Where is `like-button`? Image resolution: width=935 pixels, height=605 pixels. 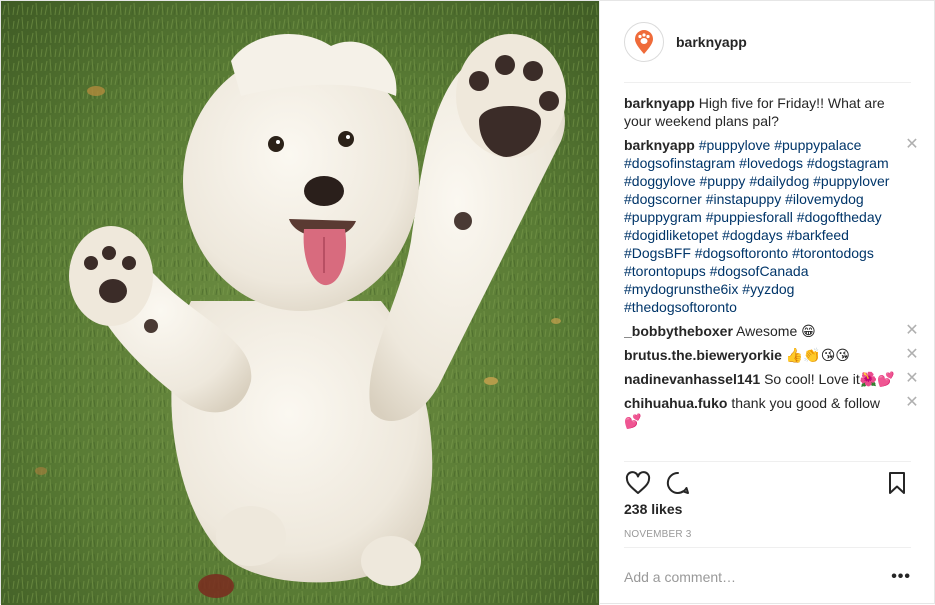 like-button is located at coordinates (638, 483).